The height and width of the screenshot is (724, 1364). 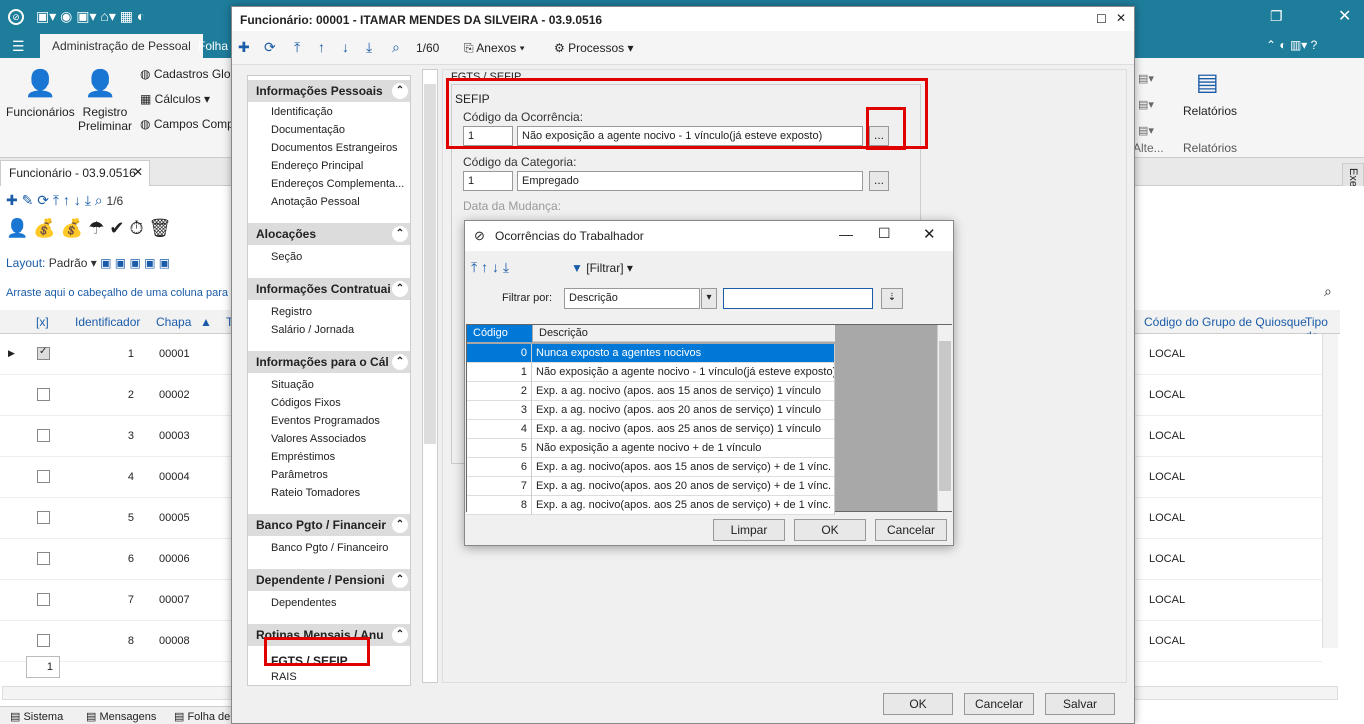 What do you see at coordinates (121, 46) in the screenshot?
I see `ribbon-tab-admin: Administração de Pessoal` at bounding box center [121, 46].